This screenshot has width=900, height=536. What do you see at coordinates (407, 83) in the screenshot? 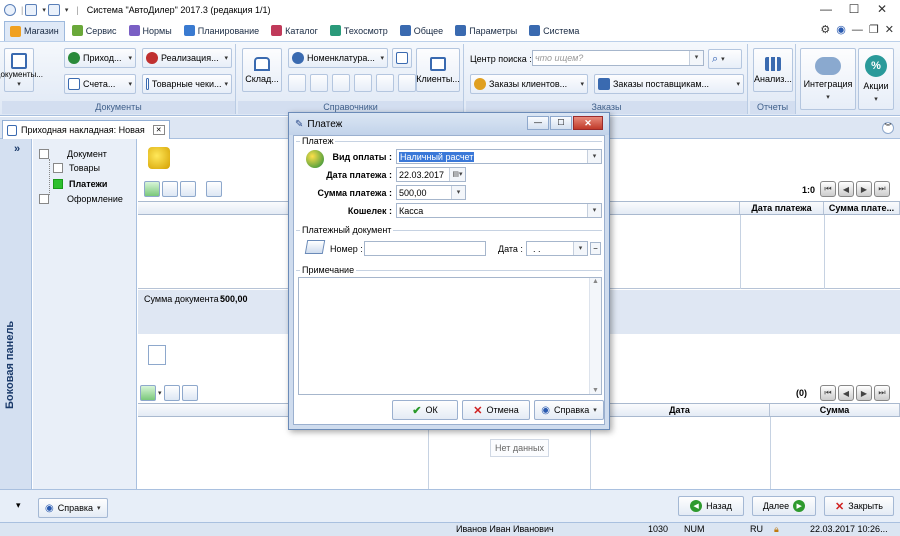
I see `pencil-icon` at bounding box center [407, 83].